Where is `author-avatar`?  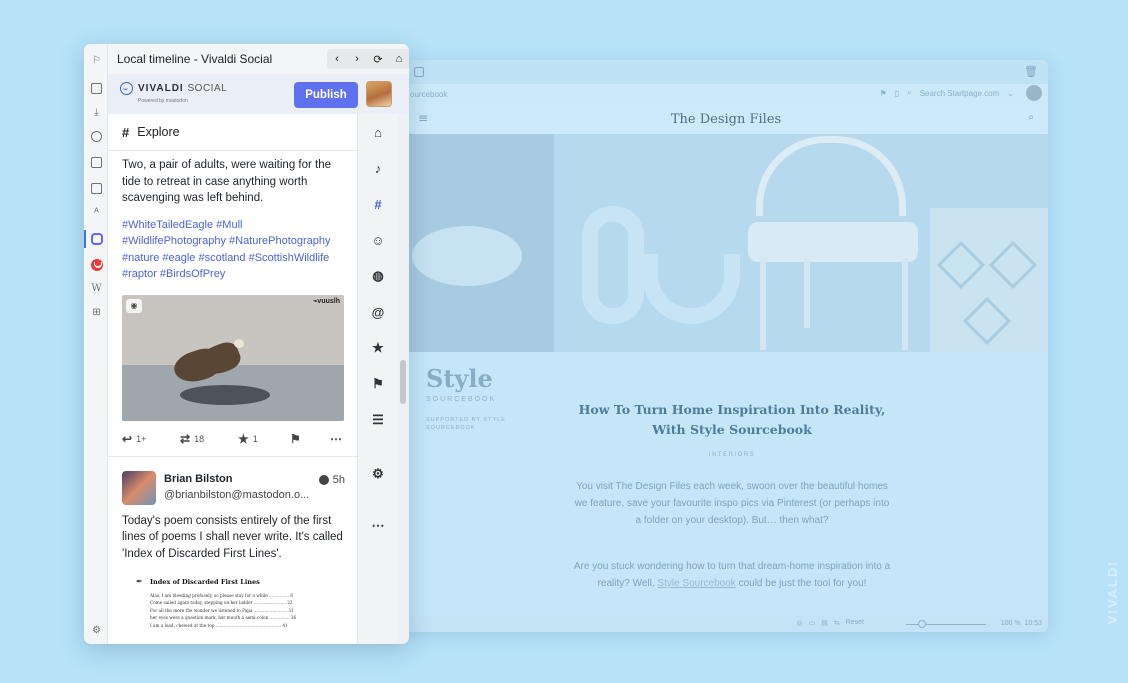
author-avatar is located at coordinates (139, 487).